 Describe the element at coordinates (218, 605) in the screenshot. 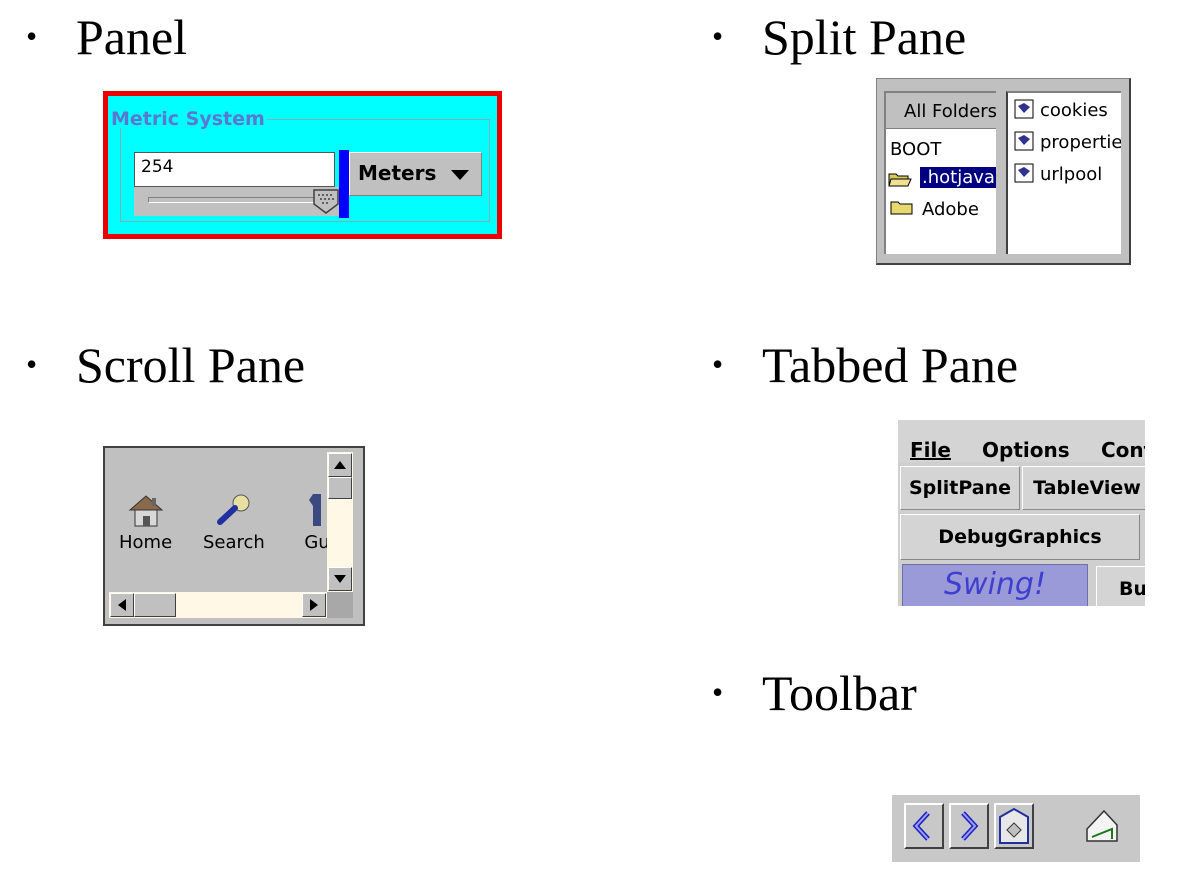

I see `horizontal-scrollbar` at that location.